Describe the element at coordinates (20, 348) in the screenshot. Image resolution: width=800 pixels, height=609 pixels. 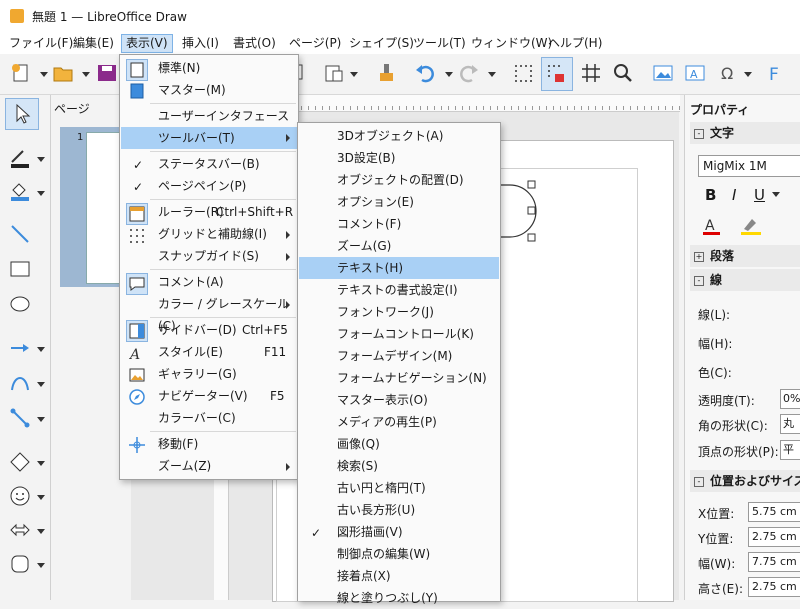
I see `lines-arrows-icon` at that location.